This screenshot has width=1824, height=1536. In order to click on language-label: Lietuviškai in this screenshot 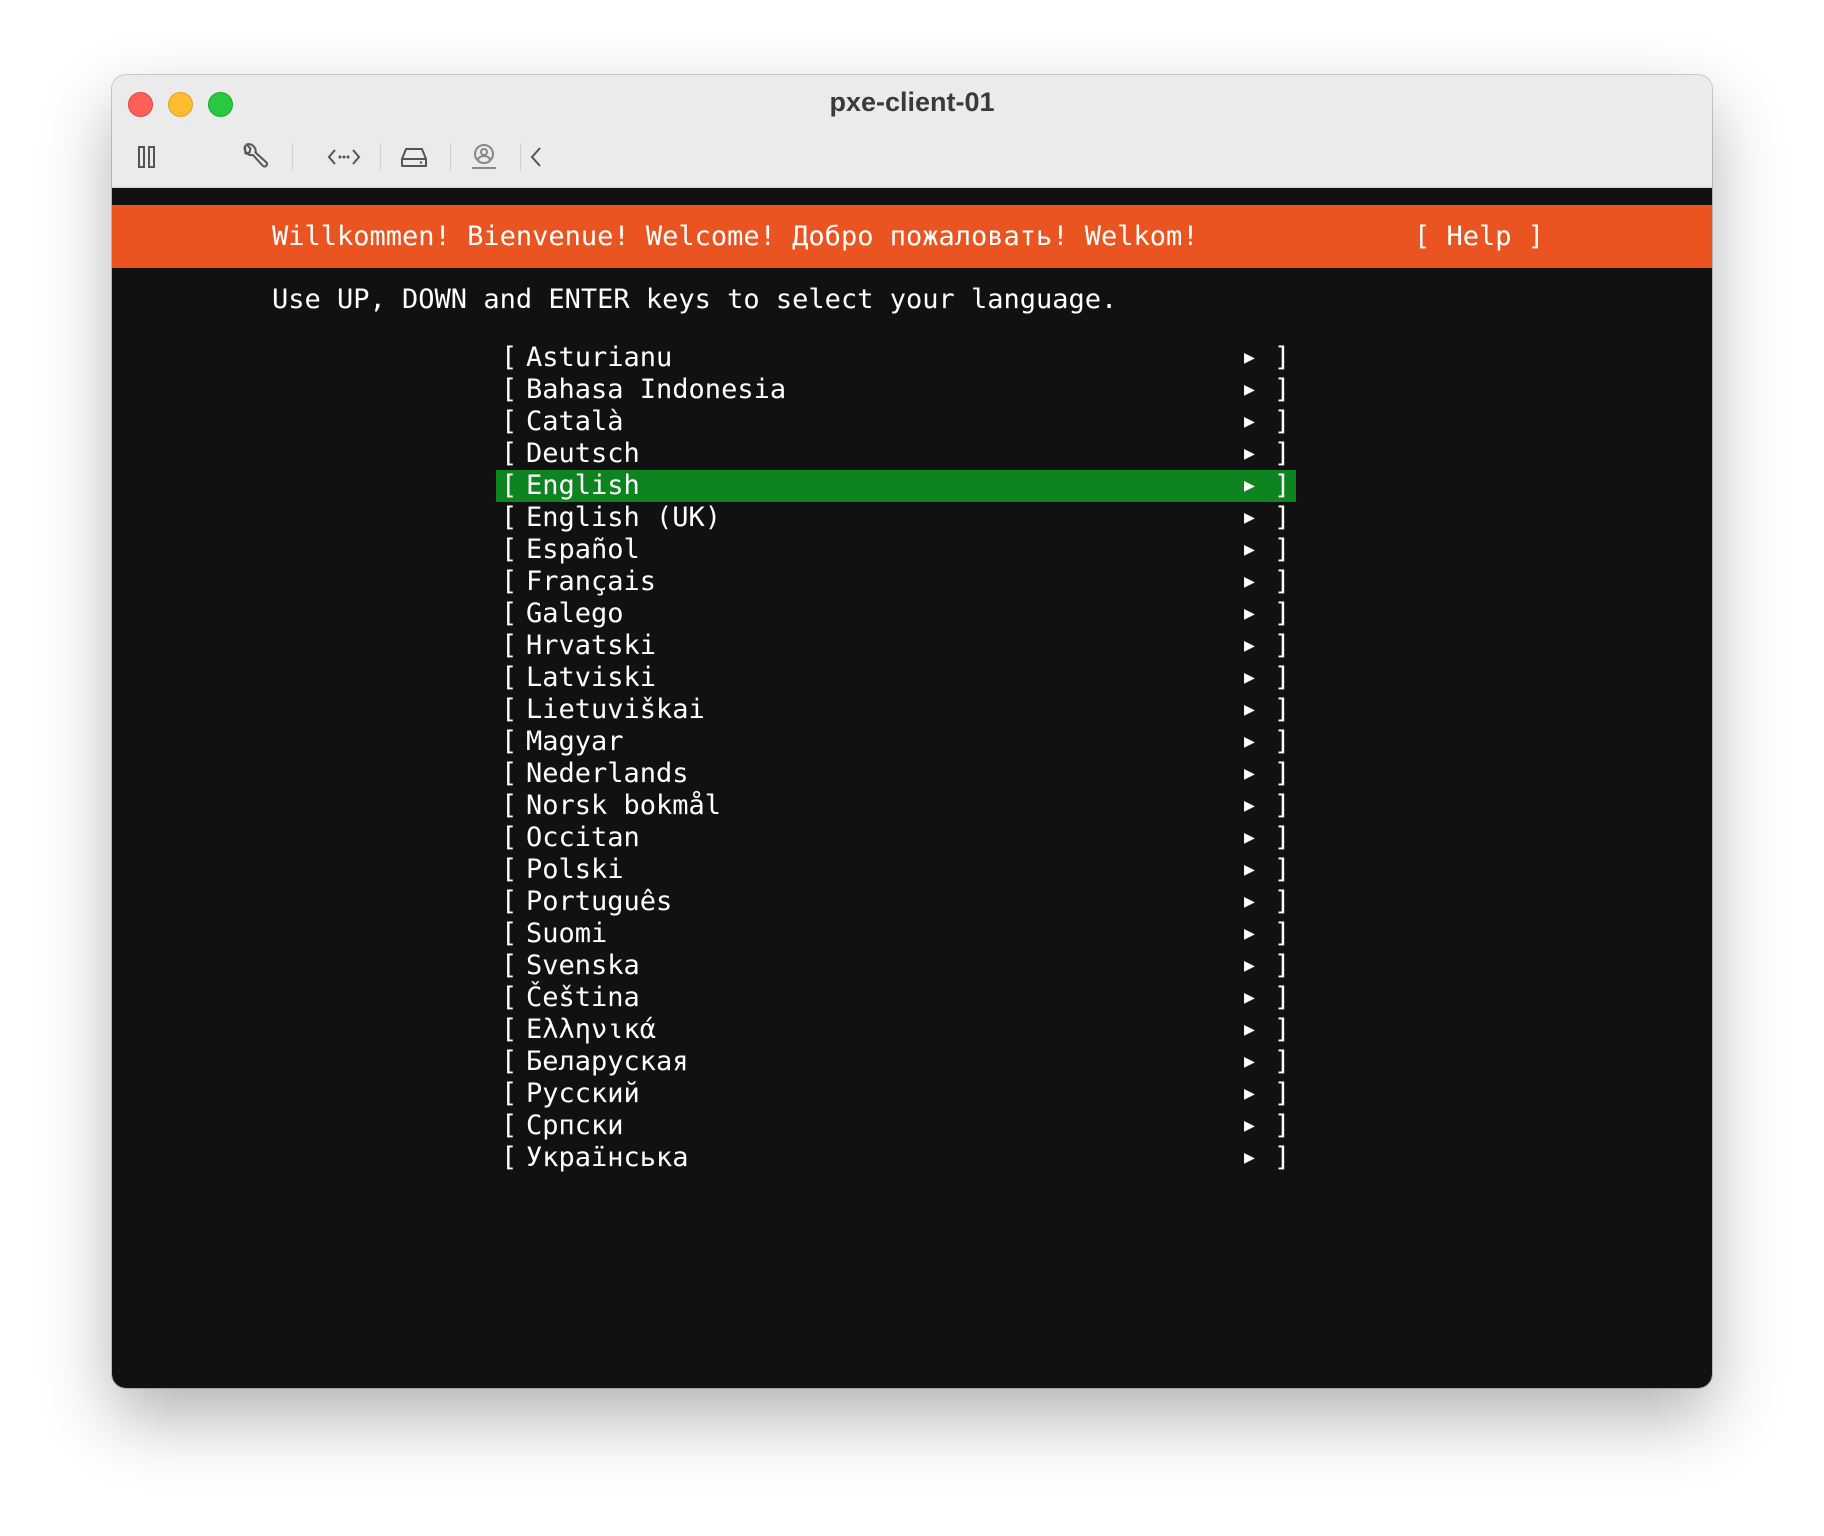, I will do `click(615, 709)`.